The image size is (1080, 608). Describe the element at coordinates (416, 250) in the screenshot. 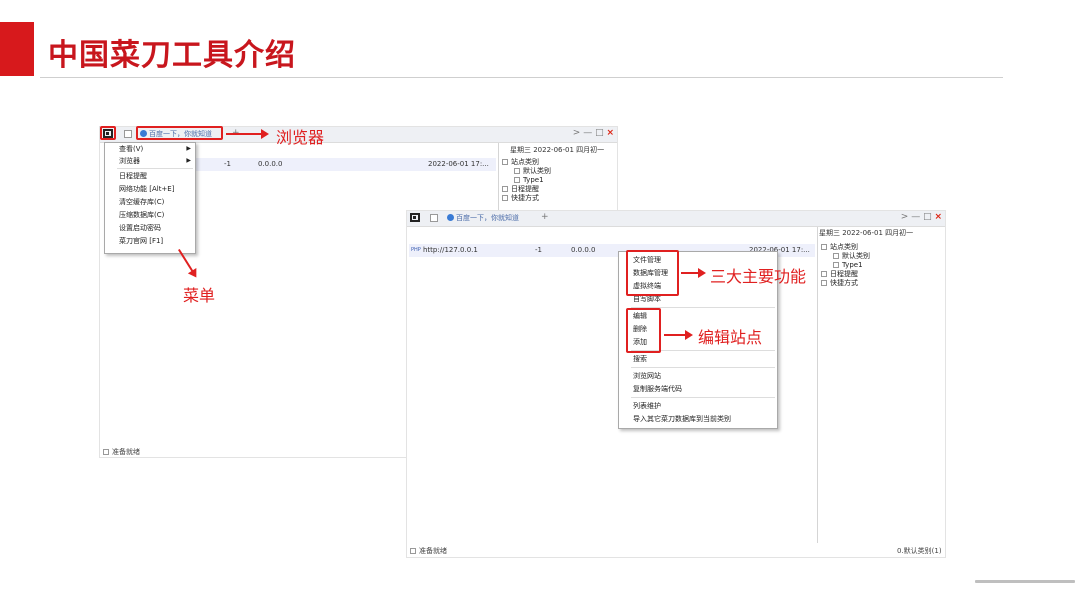

I see `php-icon: PHP` at that location.